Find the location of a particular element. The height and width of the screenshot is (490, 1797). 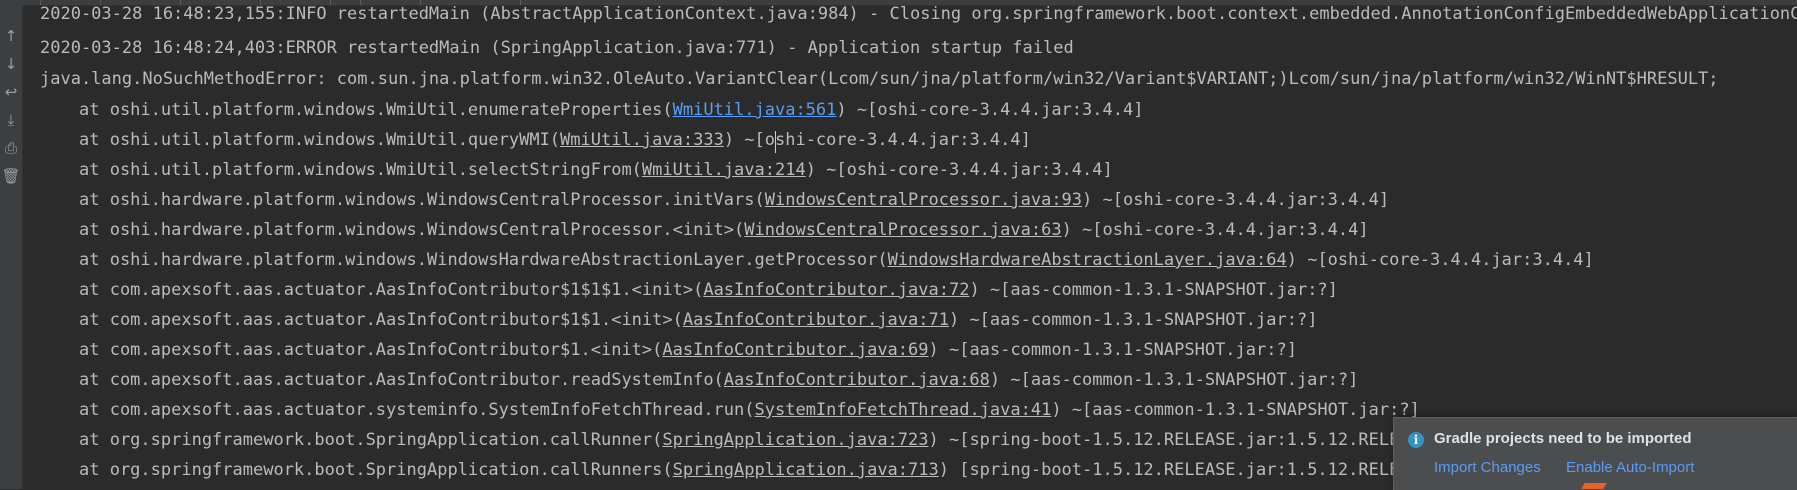

up-arrow-icon: ↑ is located at coordinates (11, 36).